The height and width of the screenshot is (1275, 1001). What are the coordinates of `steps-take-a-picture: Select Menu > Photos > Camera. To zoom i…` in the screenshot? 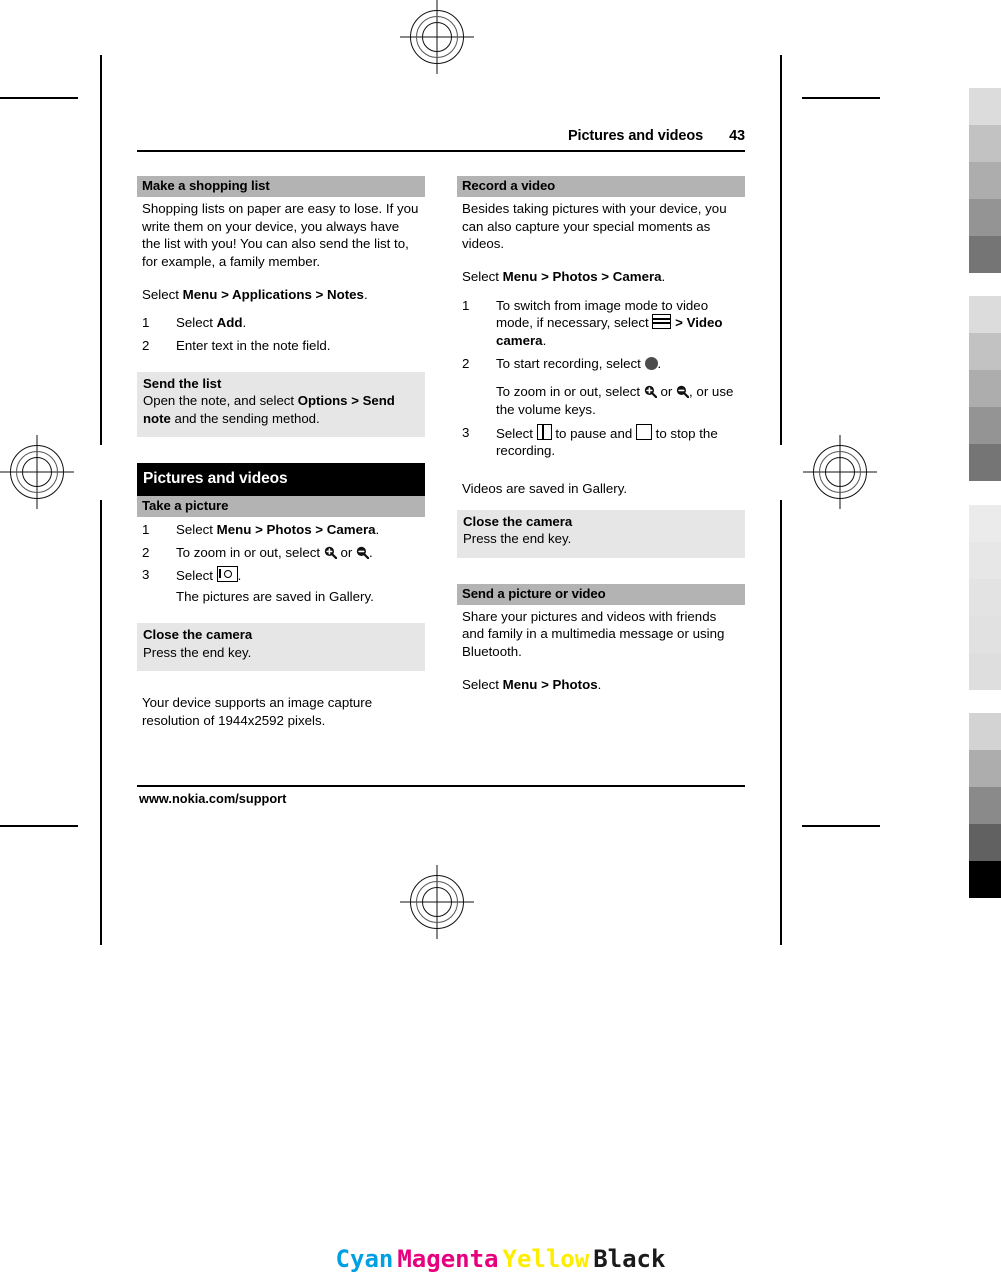 It's located at (281, 563).